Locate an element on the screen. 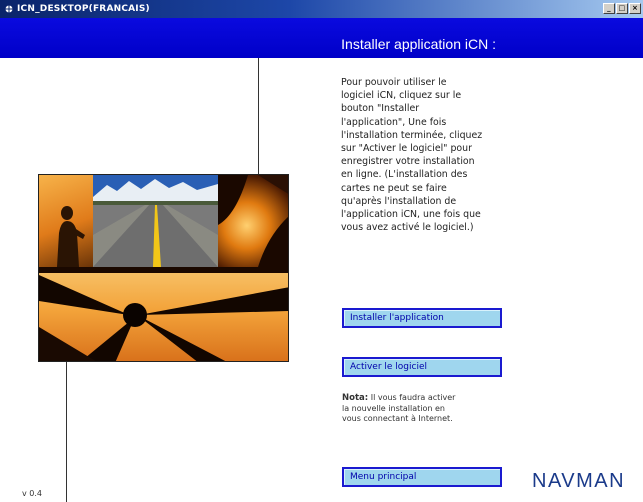  instructions-line: cartes ne peut se faire is located at coordinates (394, 188).